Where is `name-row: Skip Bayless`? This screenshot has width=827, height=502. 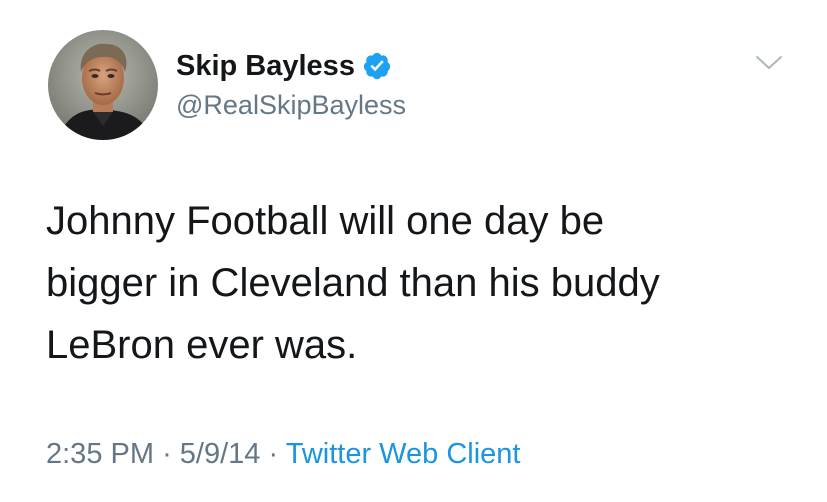
name-row: Skip Bayless is located at coordinates (284, 66).